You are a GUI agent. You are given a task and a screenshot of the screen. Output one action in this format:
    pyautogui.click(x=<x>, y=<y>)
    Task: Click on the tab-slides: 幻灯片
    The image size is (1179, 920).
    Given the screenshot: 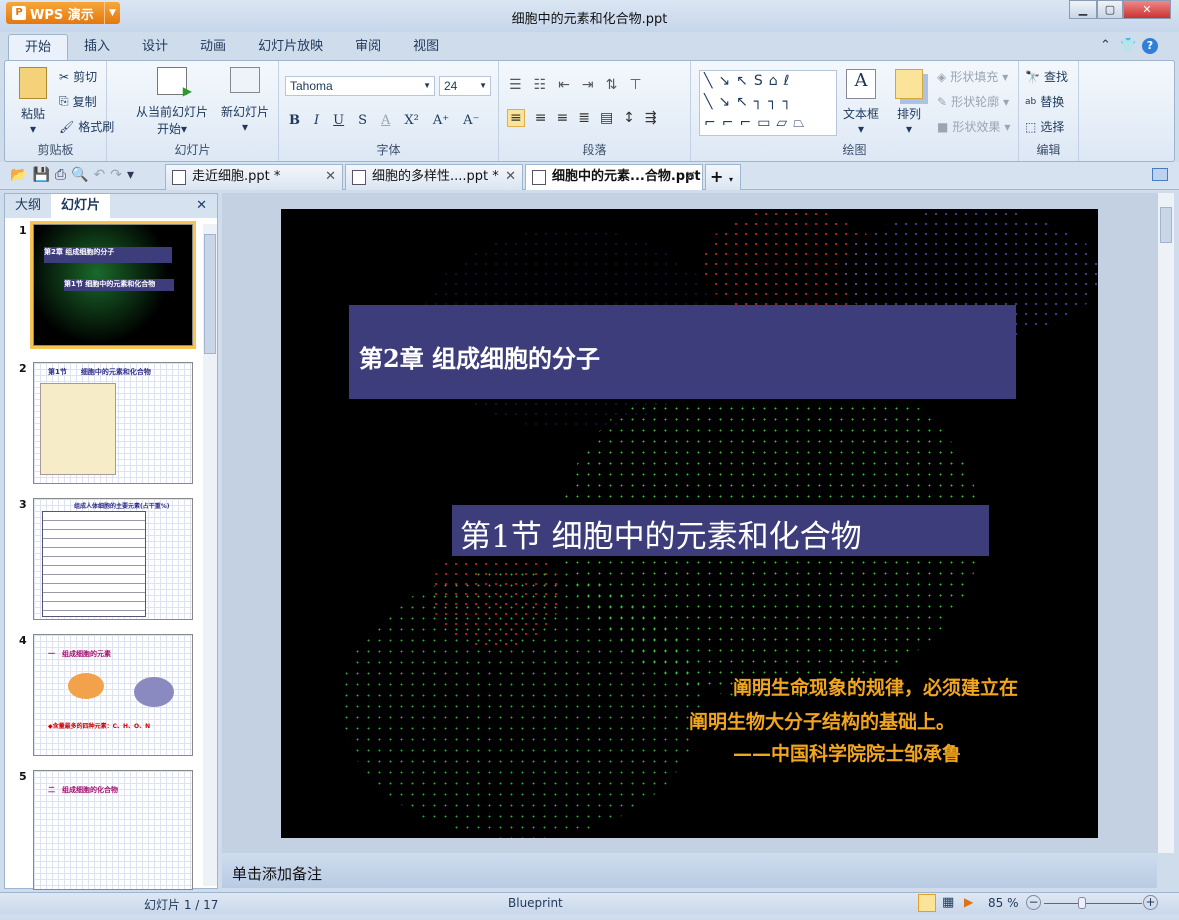 What is the action you would take?
    pyautogui.click(x=81, y=206)
    